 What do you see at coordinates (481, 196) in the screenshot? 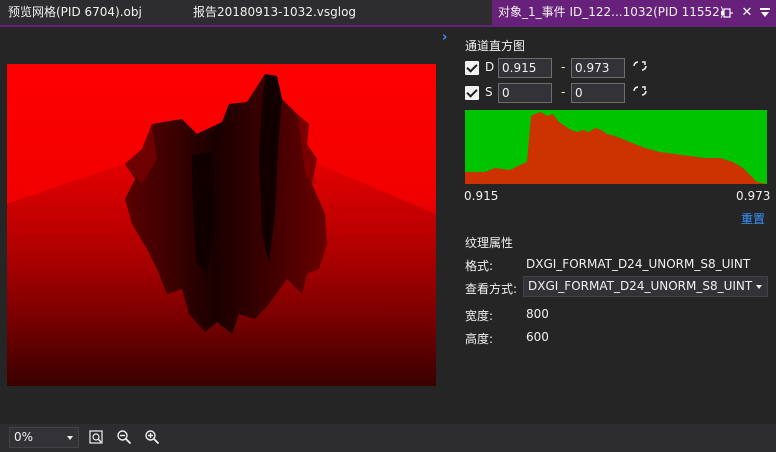
I see `histogram-min-label: 0.915` at bounding box center [481, 196].